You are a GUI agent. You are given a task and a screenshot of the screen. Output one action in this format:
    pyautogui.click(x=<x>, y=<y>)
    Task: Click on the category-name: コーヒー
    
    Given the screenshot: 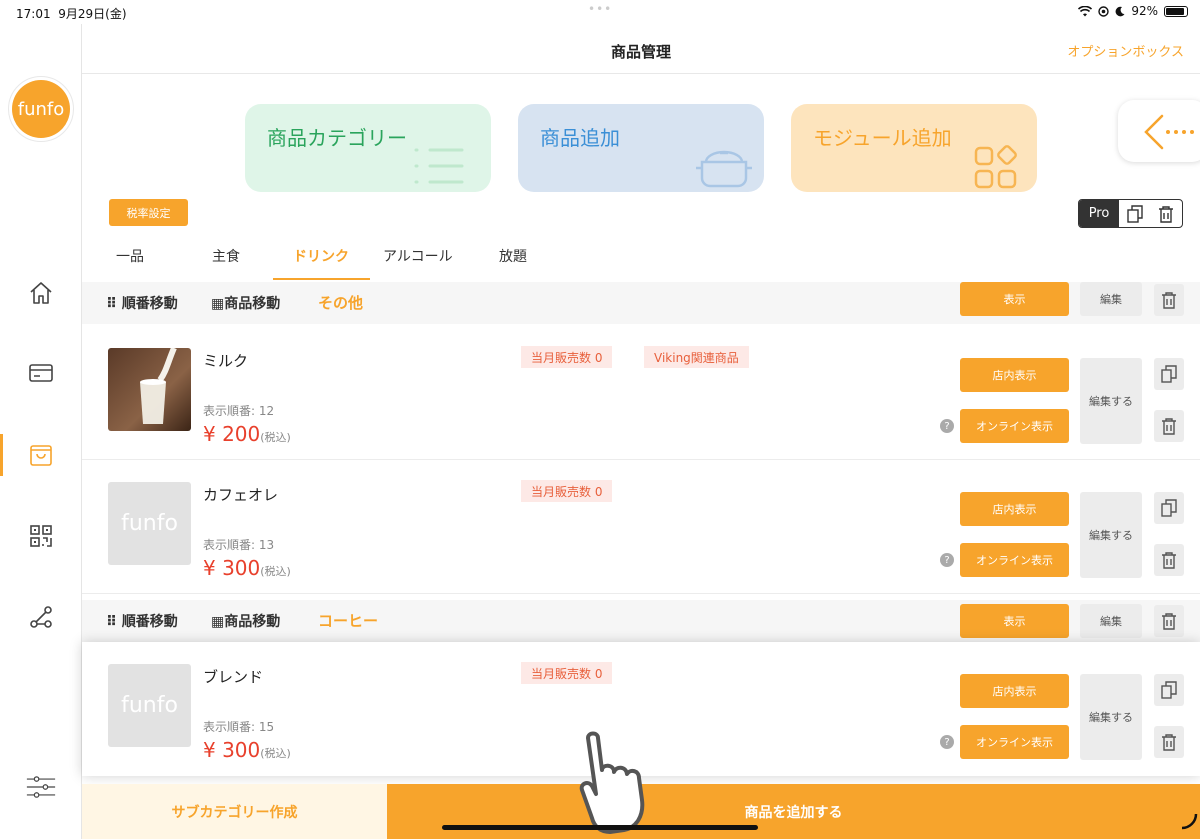 What is the action you would take?
    pyautogui.click(x=348, y=621)
    